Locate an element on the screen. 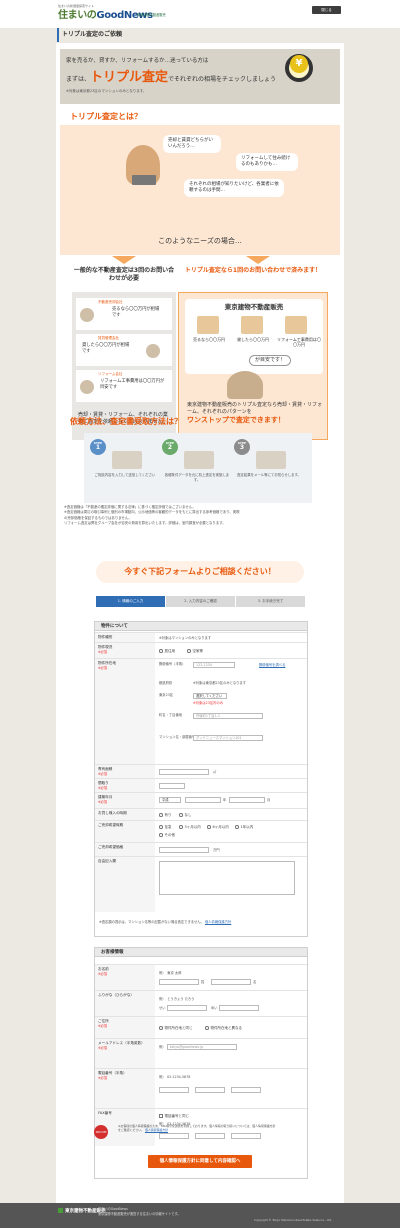  company-name: 東京建物不動産販売 is located at coordinates (151, 15).